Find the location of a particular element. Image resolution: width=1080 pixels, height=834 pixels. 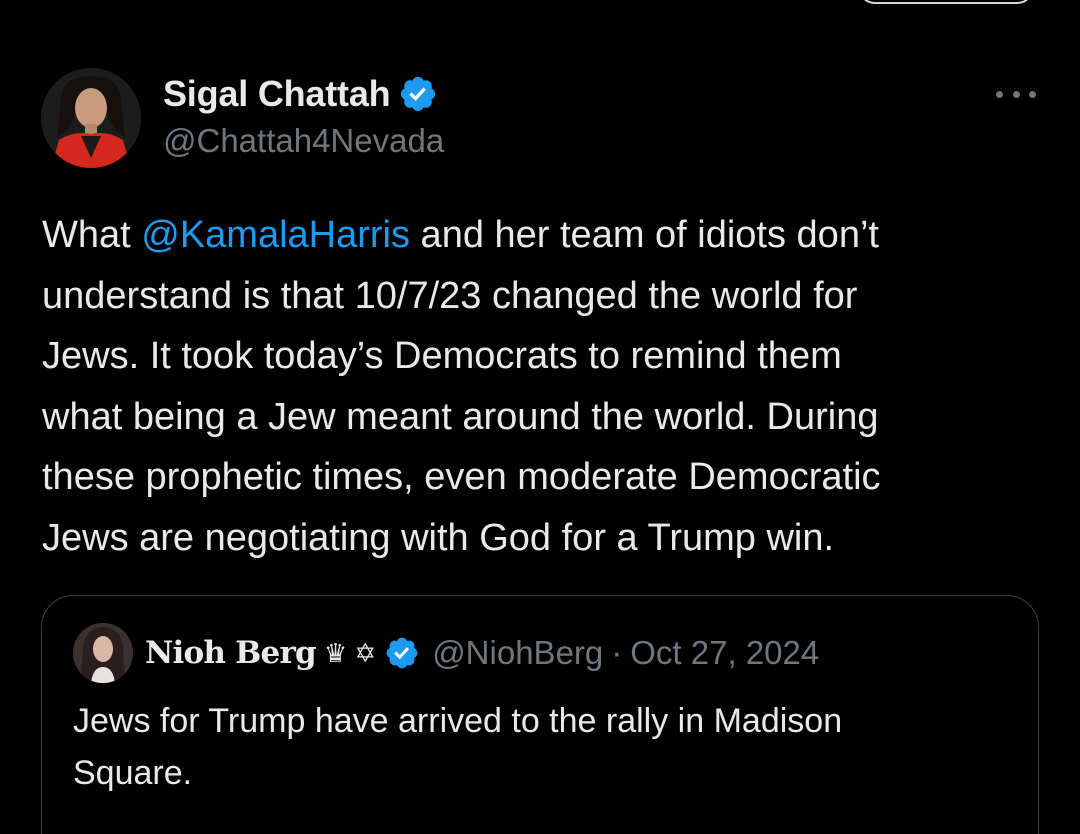

follow-button-partial is located at coordinates (946, 2).